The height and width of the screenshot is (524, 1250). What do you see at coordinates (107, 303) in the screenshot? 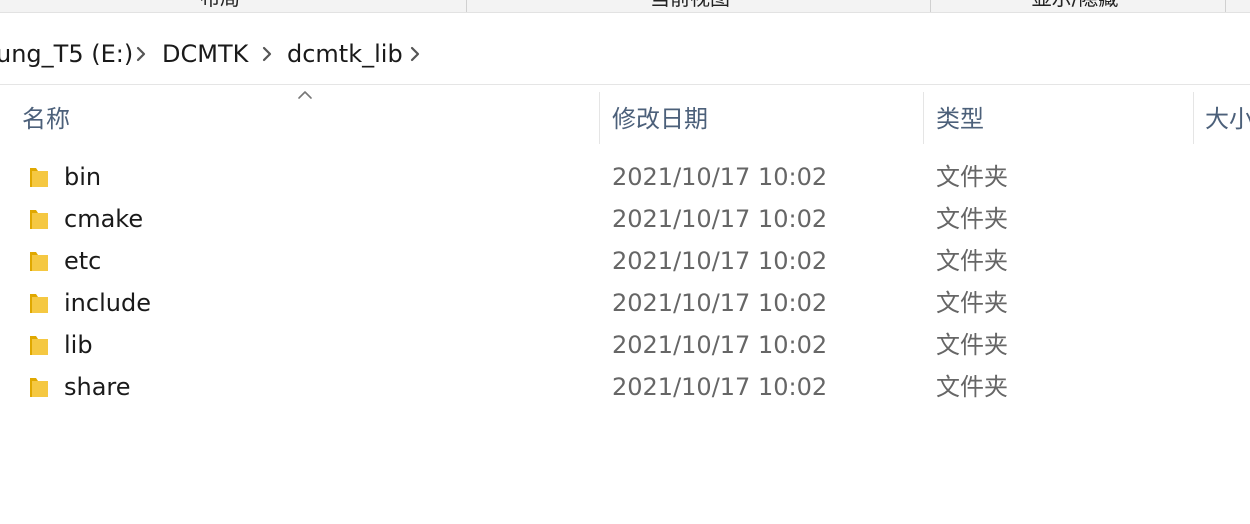
I see `file-name: include` at bounding box center [107, 303].